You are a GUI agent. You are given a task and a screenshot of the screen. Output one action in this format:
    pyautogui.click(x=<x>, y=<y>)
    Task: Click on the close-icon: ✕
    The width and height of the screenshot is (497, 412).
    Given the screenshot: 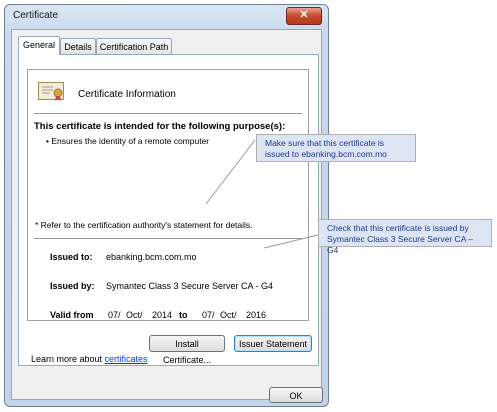 What is the action you would take?
    pyautogui.click(x=304, y=15)
    